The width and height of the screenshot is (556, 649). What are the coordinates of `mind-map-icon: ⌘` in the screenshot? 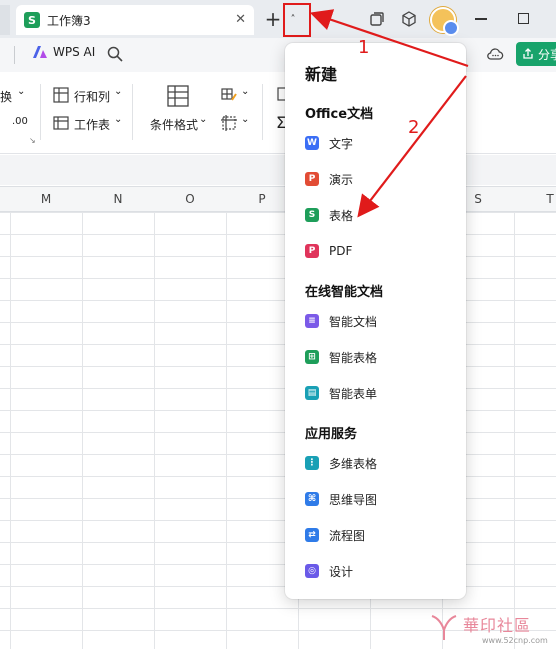 It's located at (312, 499).